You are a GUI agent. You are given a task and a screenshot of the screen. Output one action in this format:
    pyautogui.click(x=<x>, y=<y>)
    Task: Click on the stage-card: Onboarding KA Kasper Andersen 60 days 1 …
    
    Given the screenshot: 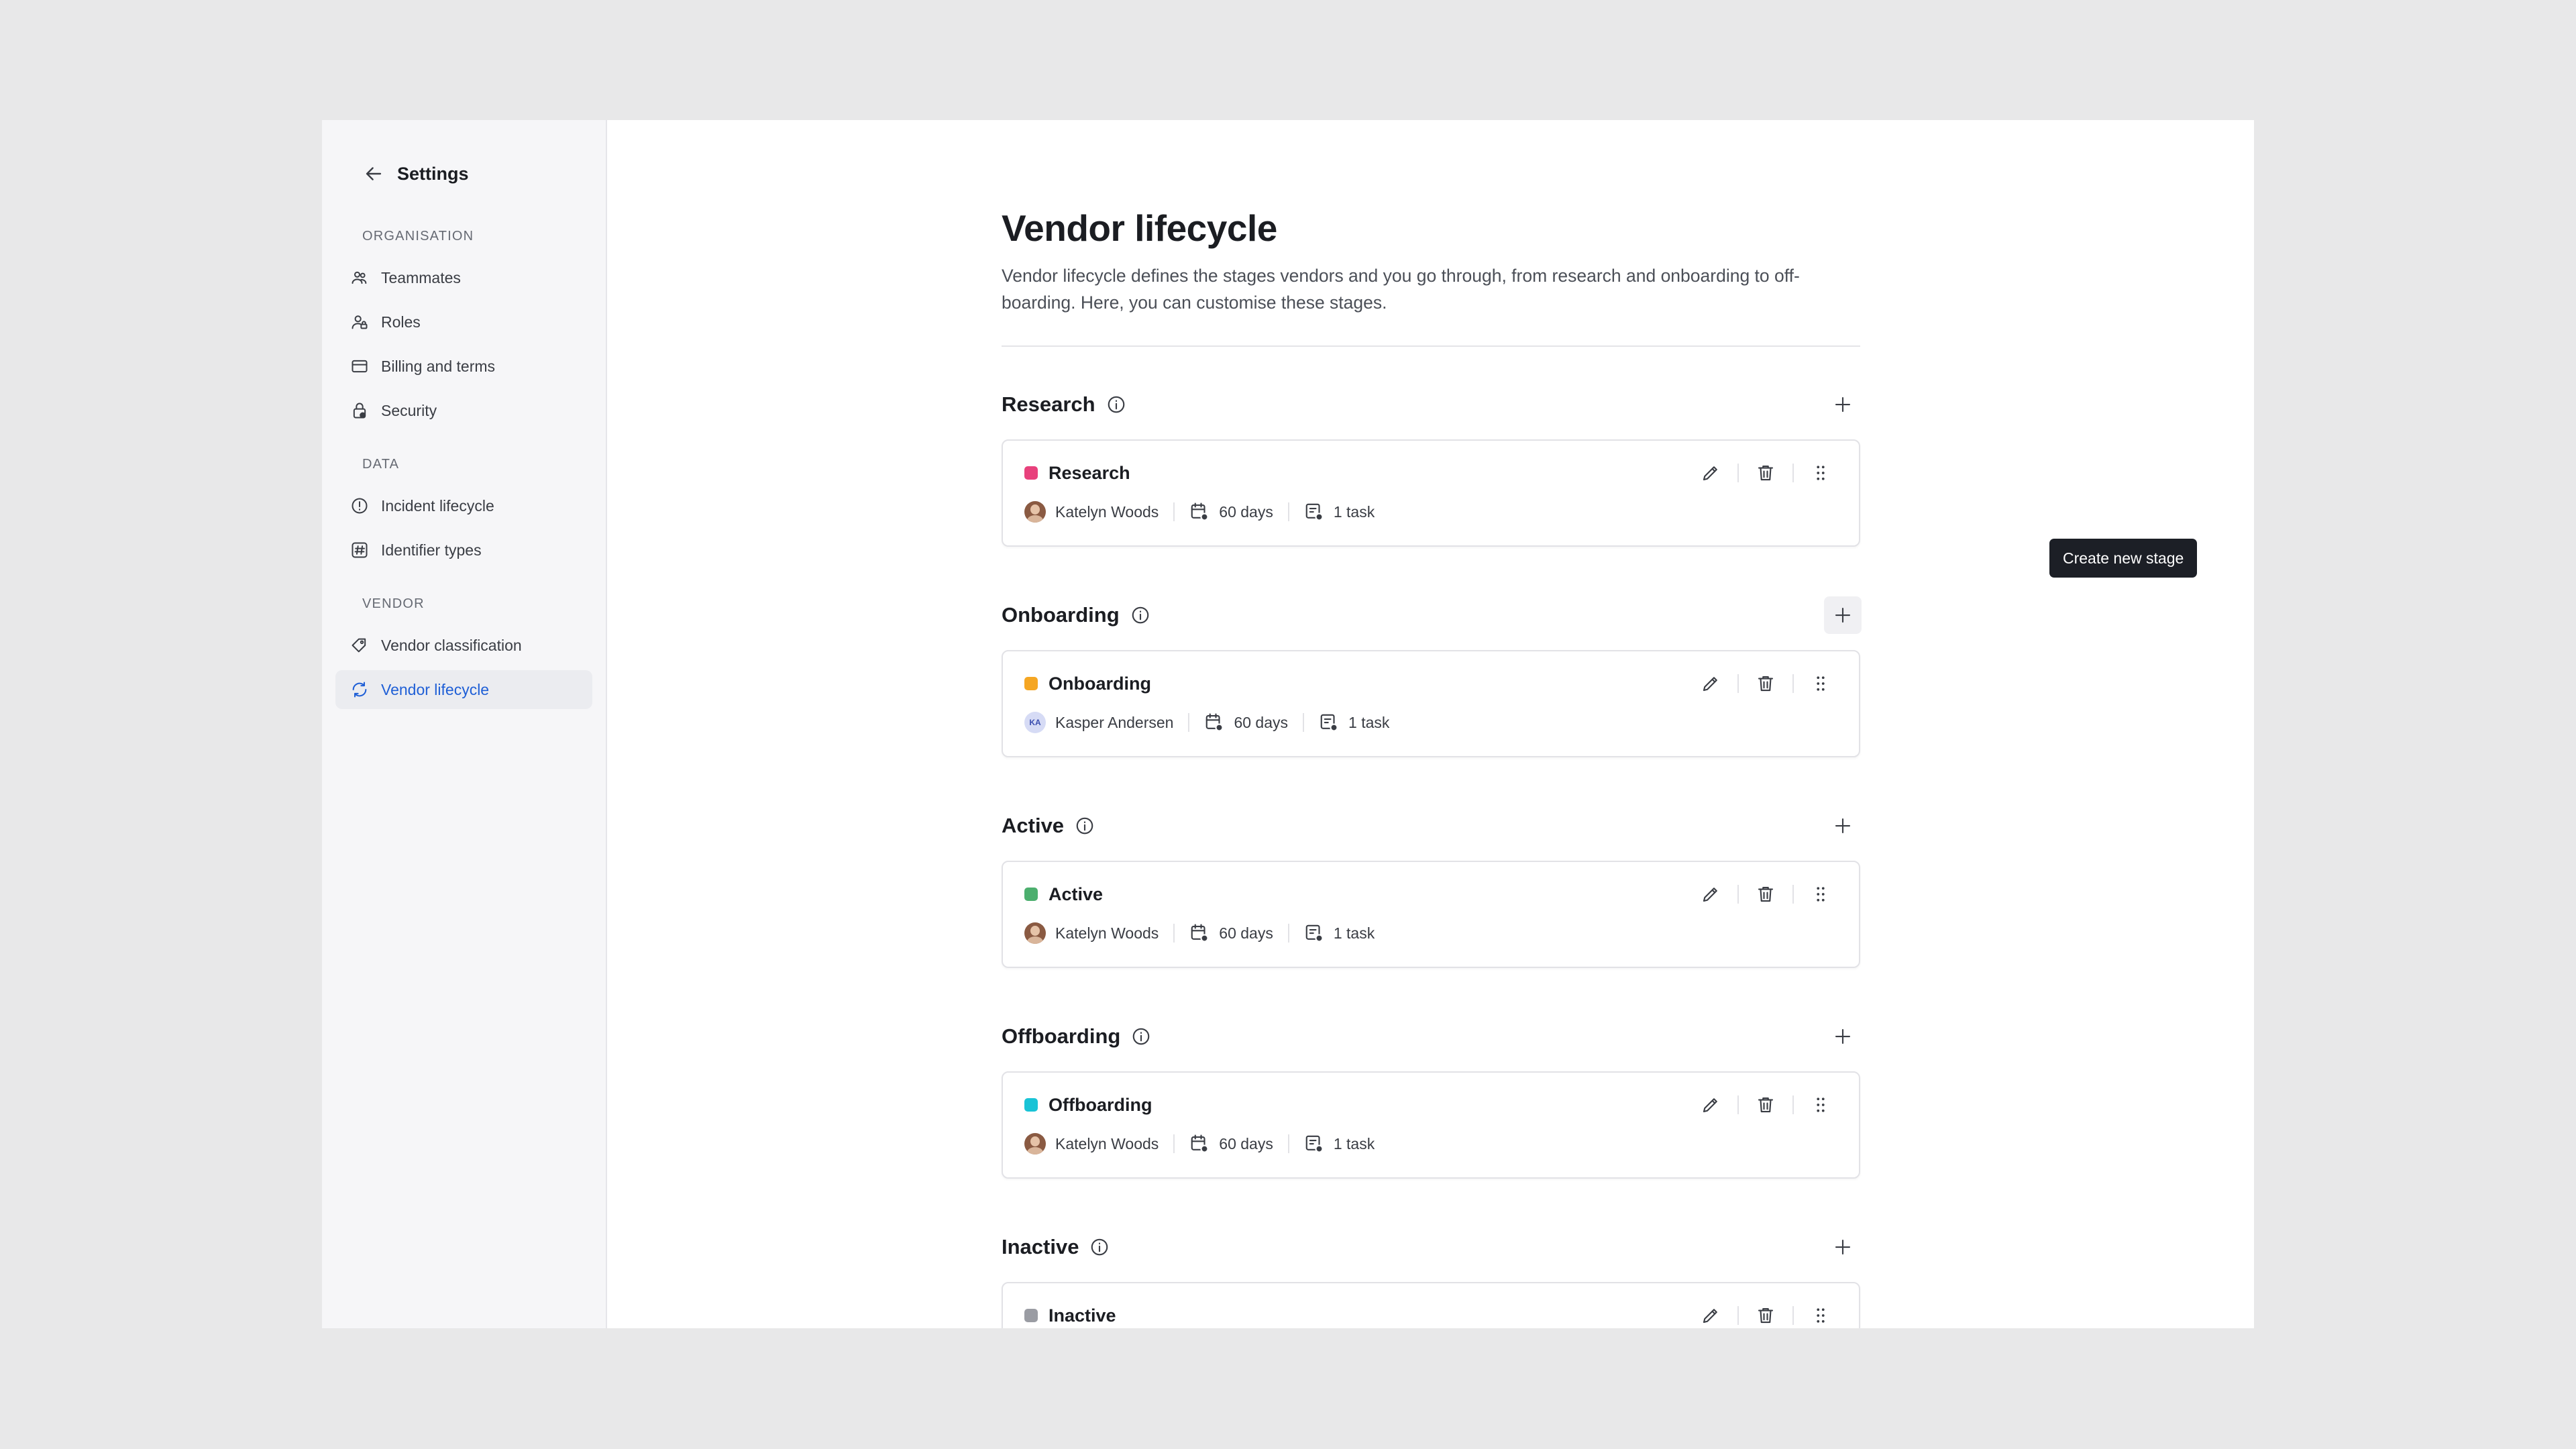 What is the action you would take?
    pyautogui.click(x=1431, y=703)
    